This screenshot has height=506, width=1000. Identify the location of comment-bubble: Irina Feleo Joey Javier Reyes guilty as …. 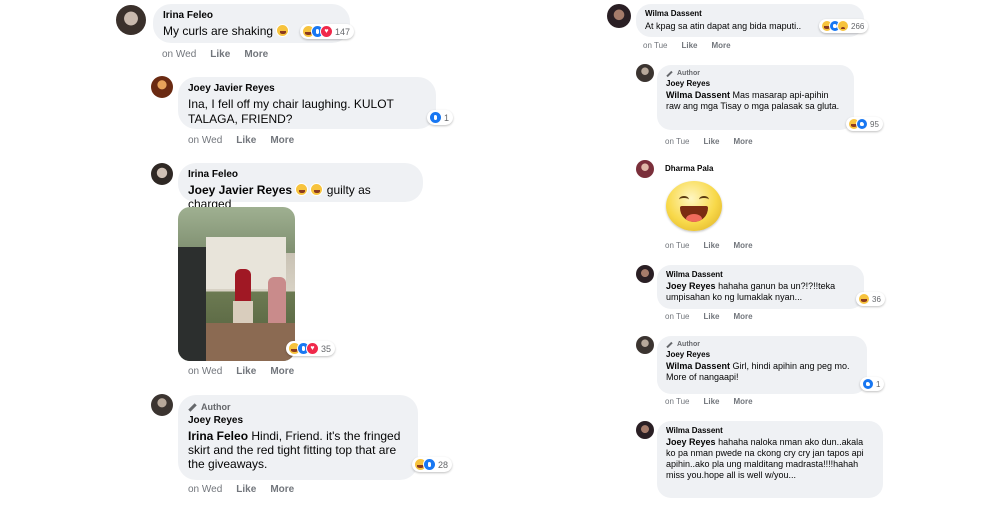
(300, 187).